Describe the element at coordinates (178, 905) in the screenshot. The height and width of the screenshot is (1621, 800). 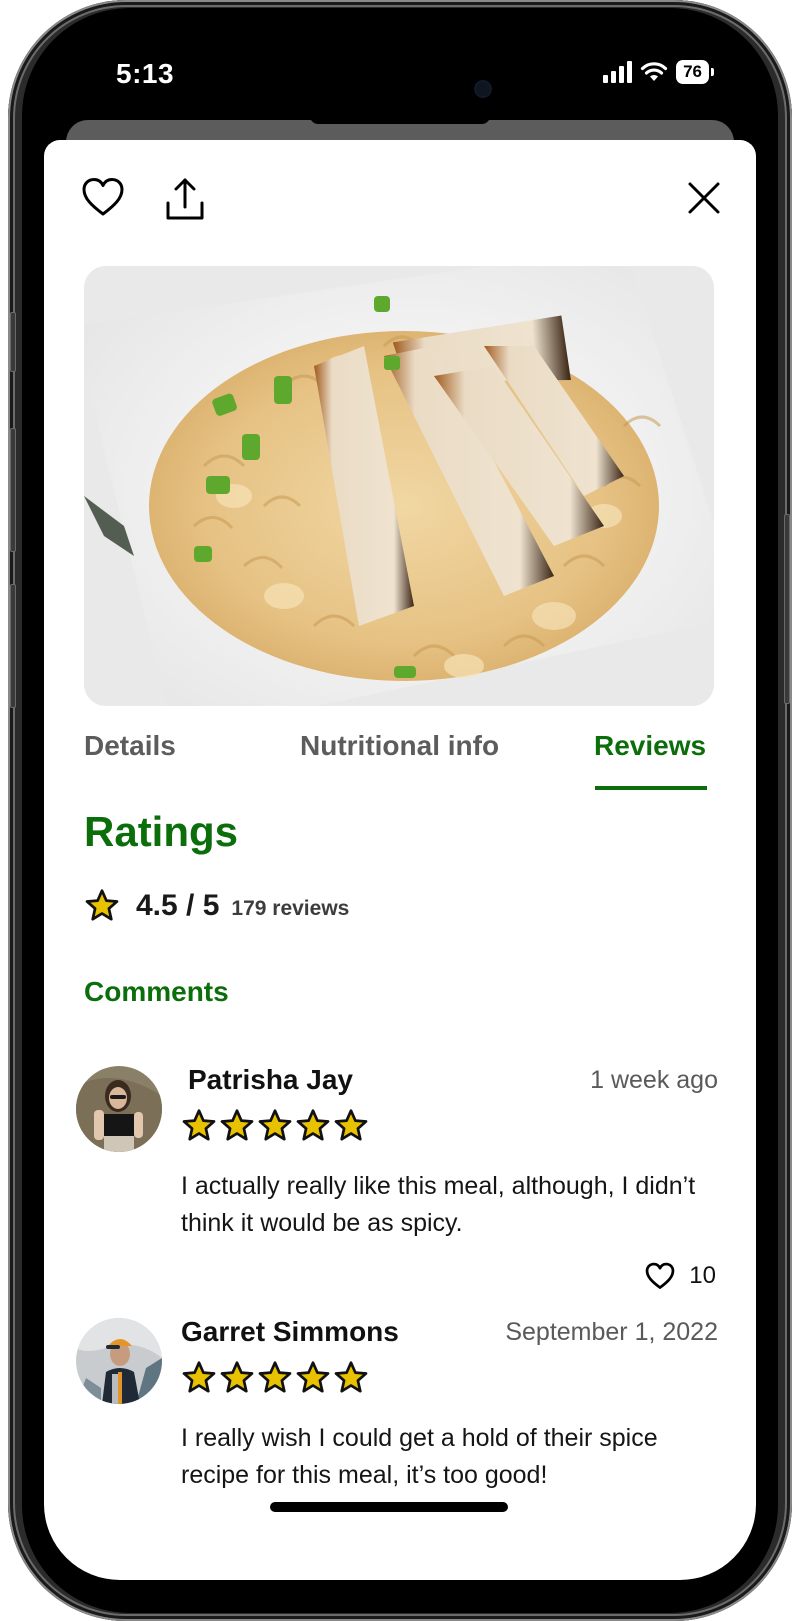
I see `rating-value: 4.5 / 5` at that location.